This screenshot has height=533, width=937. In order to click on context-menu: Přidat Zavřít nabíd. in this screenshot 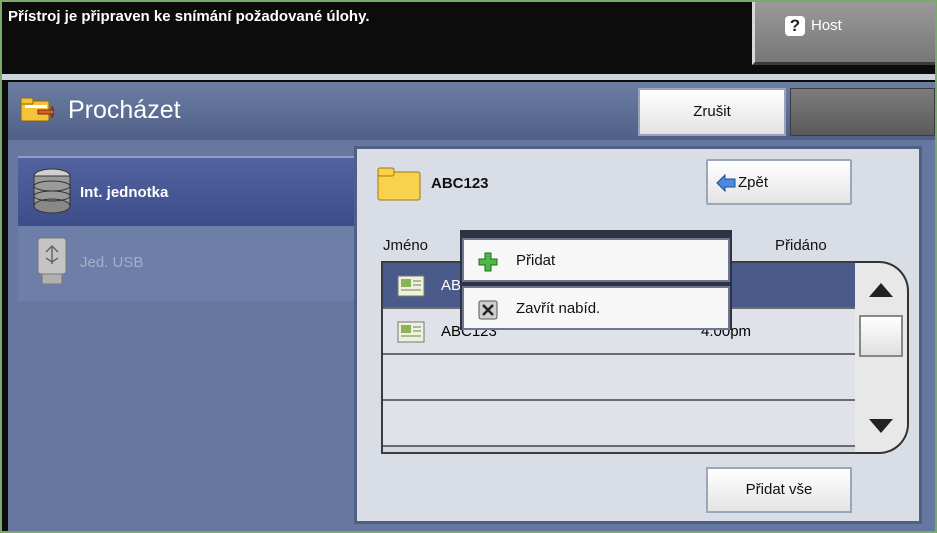, I will do `click(596, 280)`.